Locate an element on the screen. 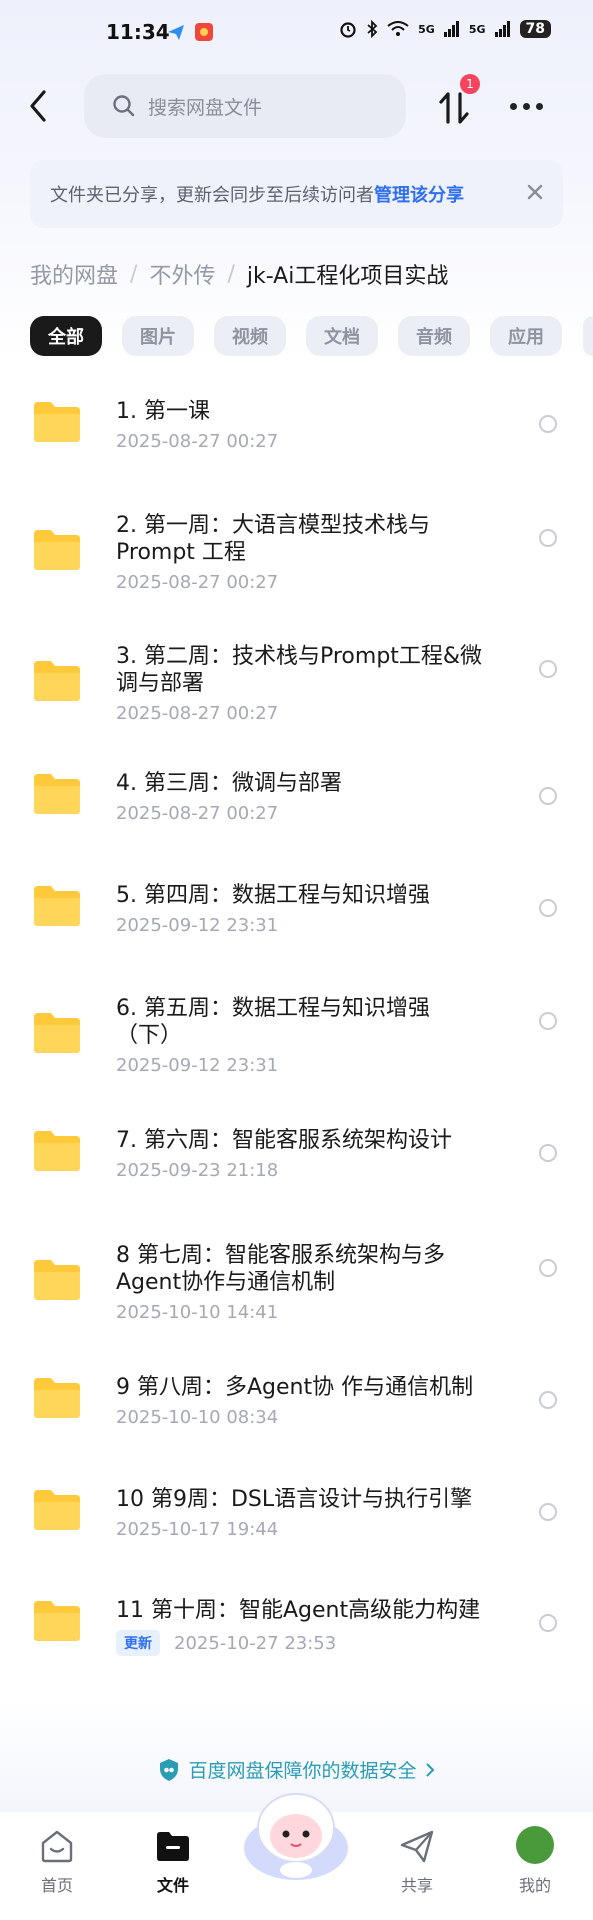 The width and height of the screenshot is (593, 1920). nav-mine: 我的 is located at coordinates (535, 1861).